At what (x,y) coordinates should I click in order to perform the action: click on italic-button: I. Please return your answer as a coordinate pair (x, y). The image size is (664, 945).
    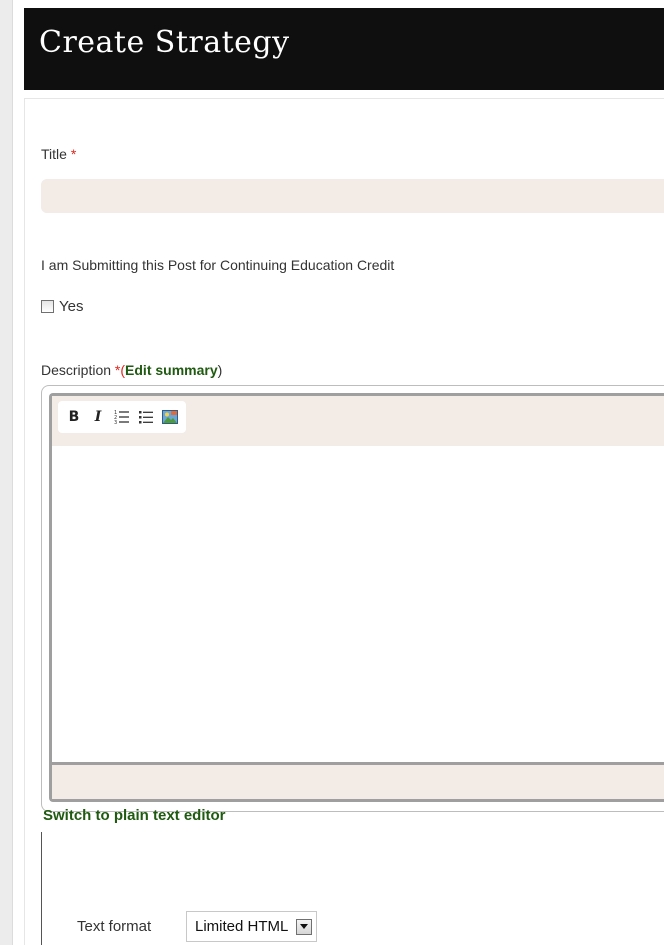
    Looking at the image, I should click on (98, 417).